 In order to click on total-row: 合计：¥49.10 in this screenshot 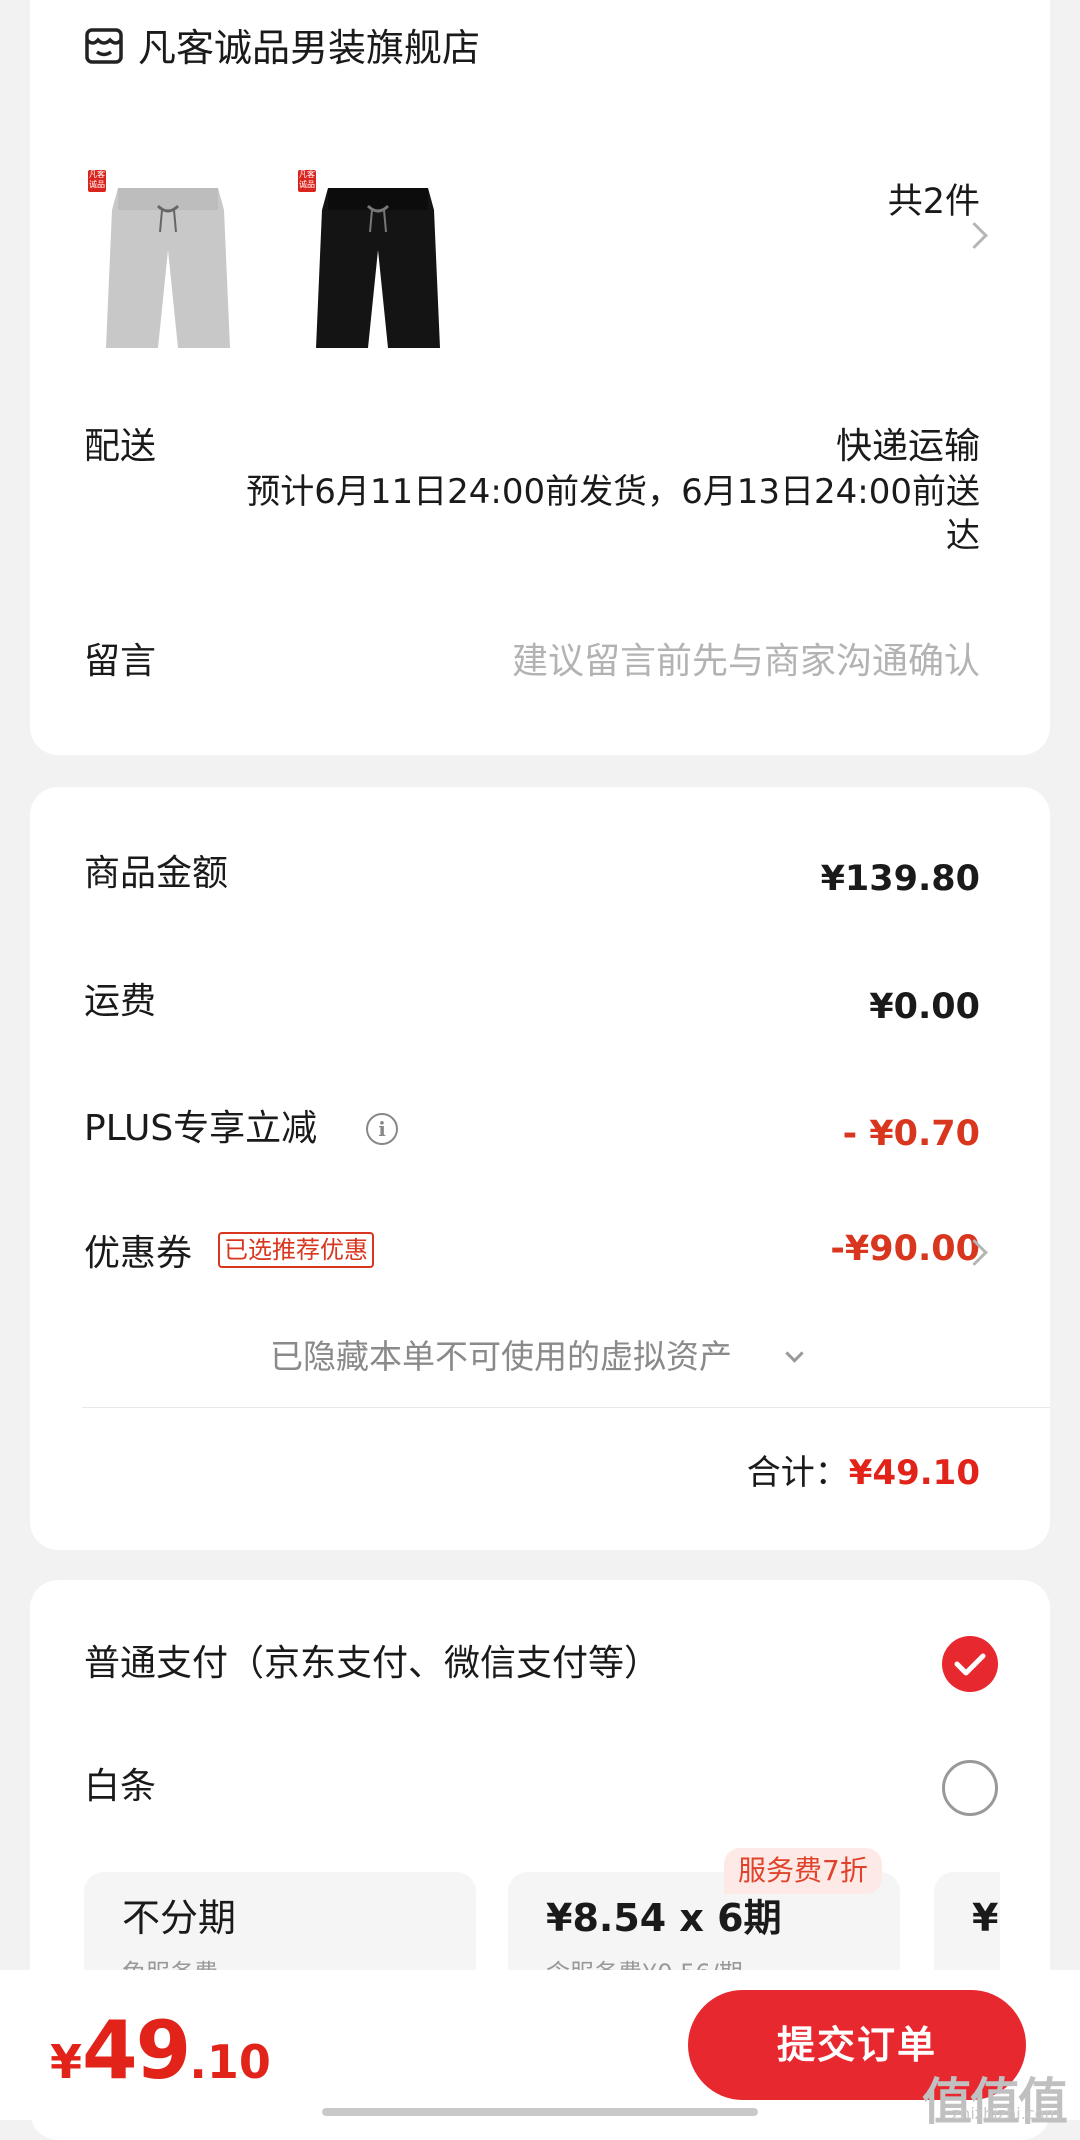, I will do `click(863, 1469)`.